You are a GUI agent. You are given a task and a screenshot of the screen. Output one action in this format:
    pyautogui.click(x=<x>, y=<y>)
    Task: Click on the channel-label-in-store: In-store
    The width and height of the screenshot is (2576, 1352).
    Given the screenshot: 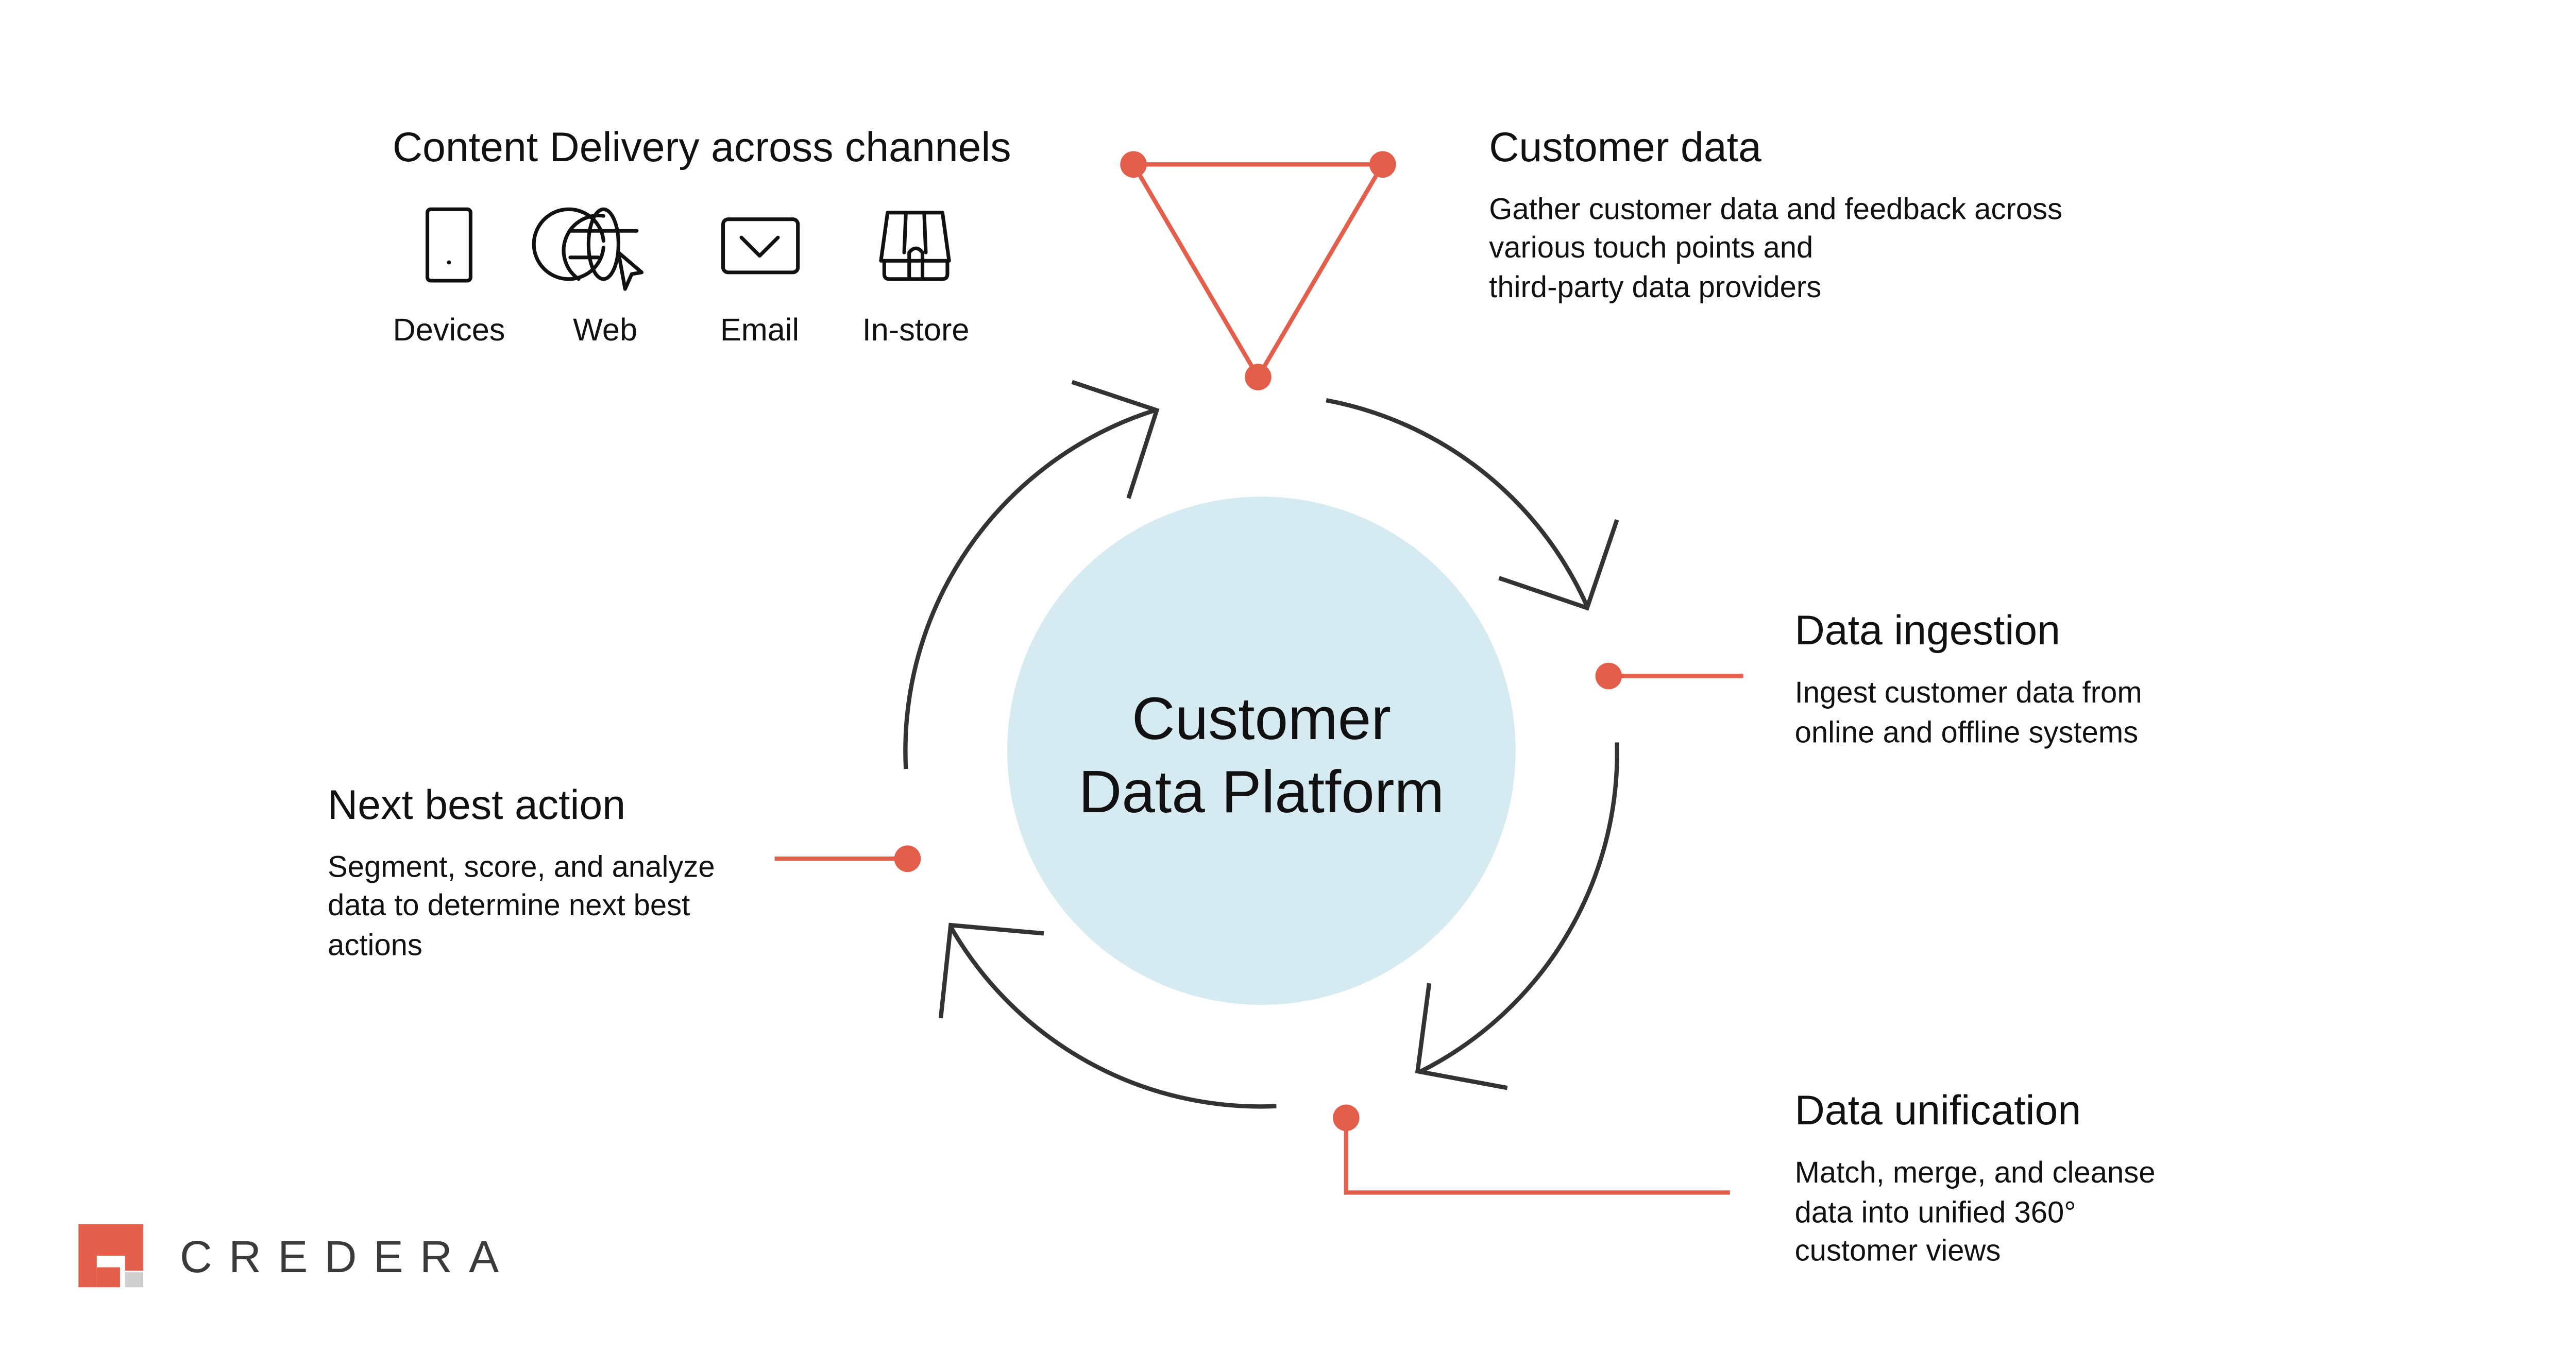 What is the action you would take?
    pyautogui.click(x=916, y=330)
    